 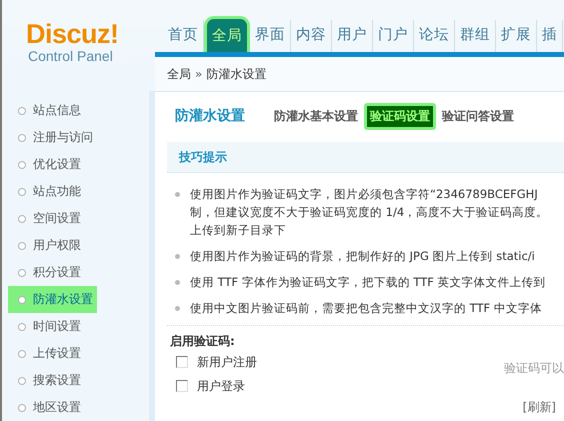 I want to click on refresh-link: [刷新], so click(x=539, y=407).